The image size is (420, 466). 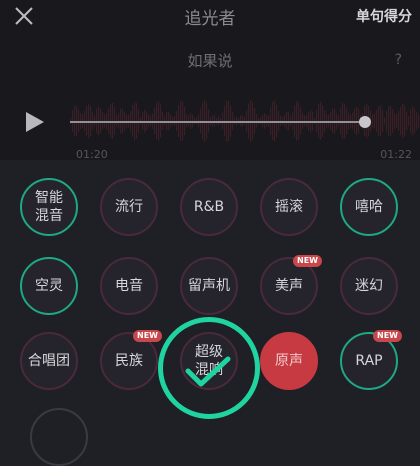 I want to click on effect-label: 合唱团, so click(x=49, y=361).